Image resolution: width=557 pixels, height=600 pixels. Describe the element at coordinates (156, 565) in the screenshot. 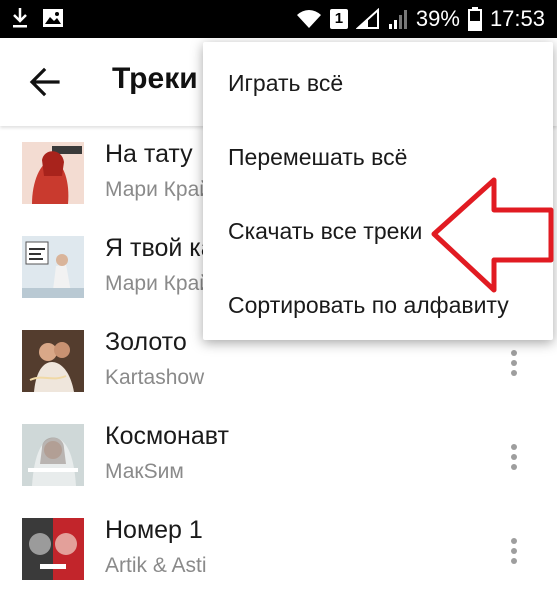

I see `track-artist: Artik & Asti` at that location.